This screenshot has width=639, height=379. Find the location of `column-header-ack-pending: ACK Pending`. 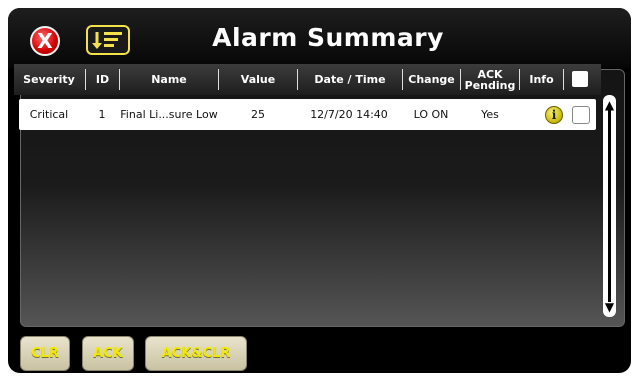

column-header-ack-pending: ACK Pending is located at coordinates (490, 79).